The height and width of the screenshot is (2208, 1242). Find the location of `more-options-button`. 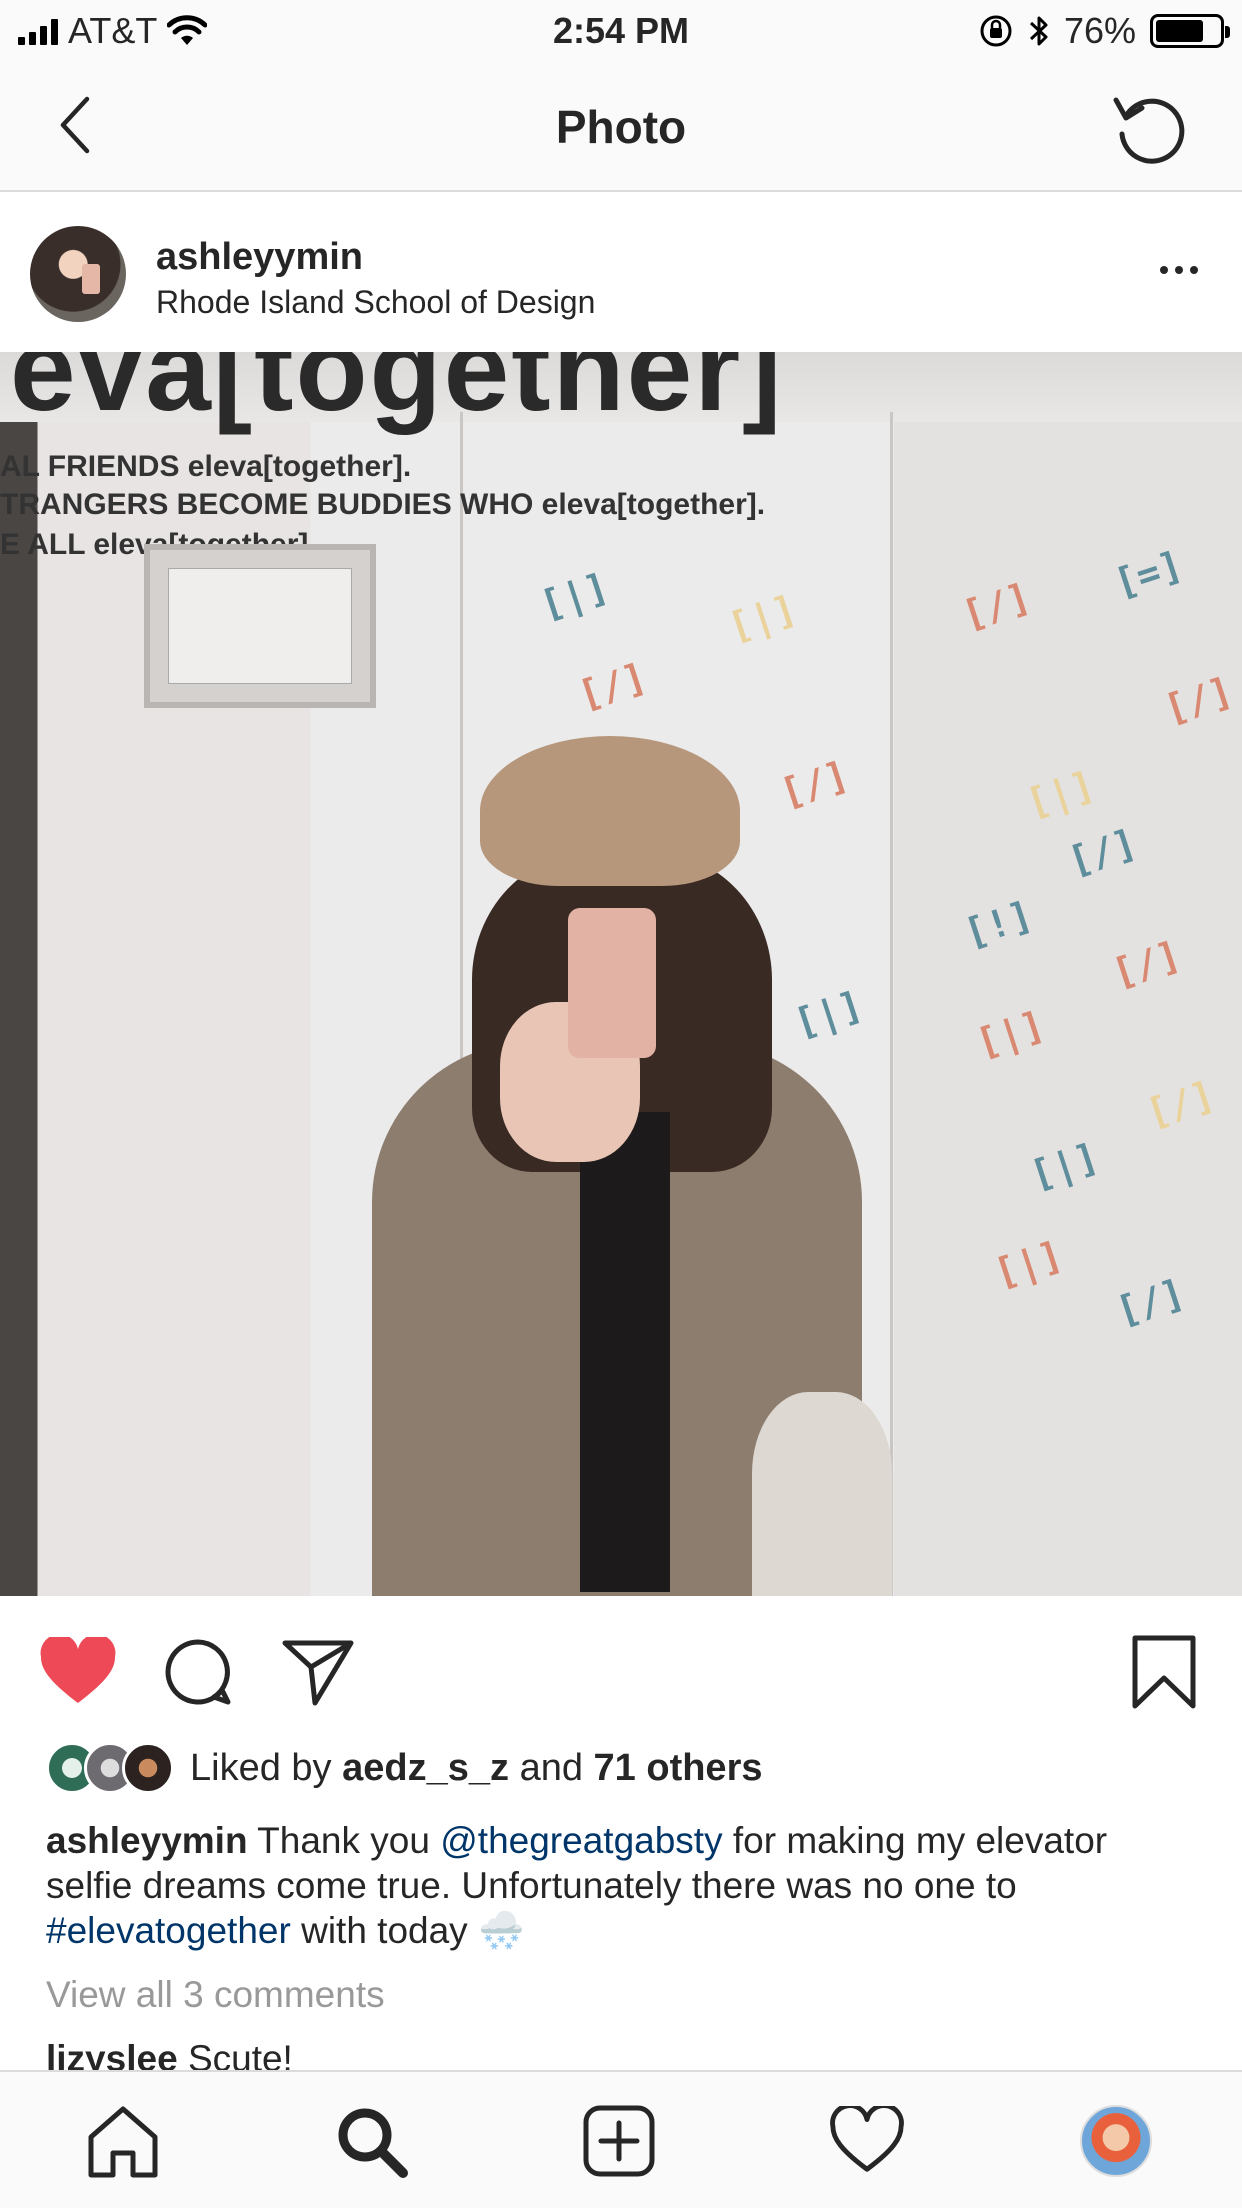

more-options-button is located at coordinates (1179, 270).